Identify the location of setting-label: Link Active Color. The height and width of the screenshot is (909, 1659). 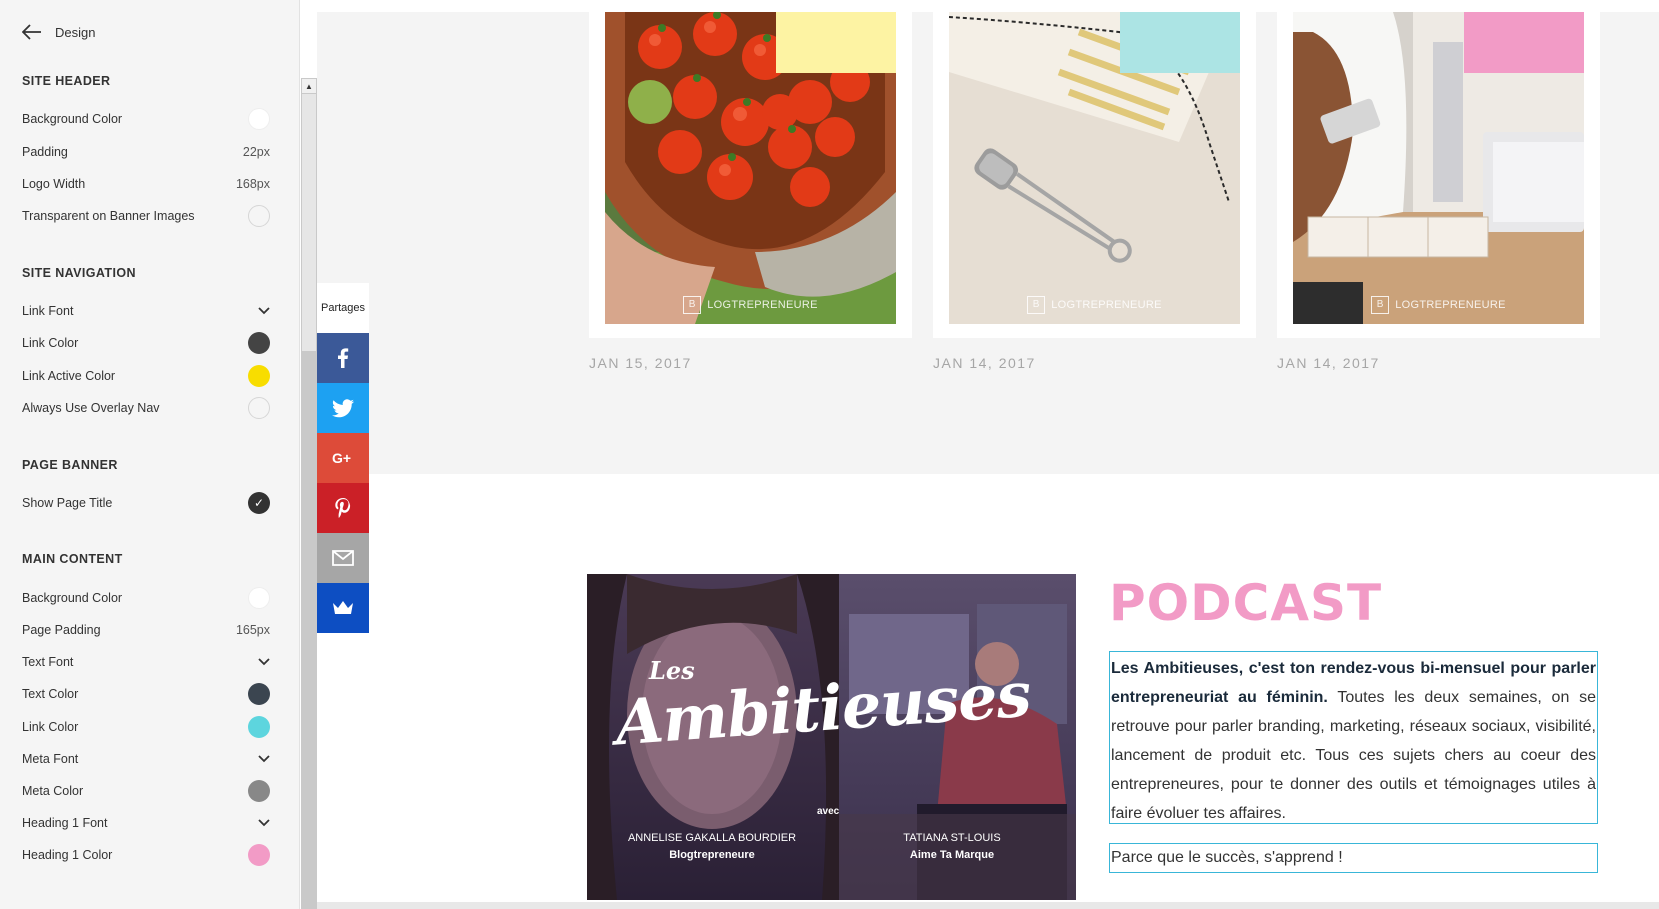
(69, 376).